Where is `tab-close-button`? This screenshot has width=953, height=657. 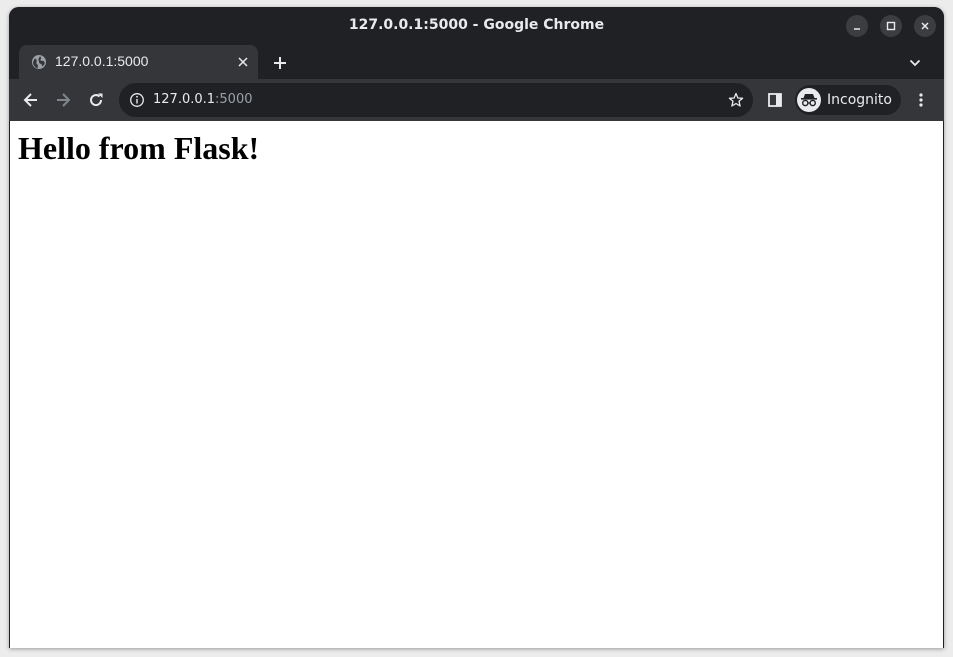
tab-close-button is located at coordinates (243, 62).